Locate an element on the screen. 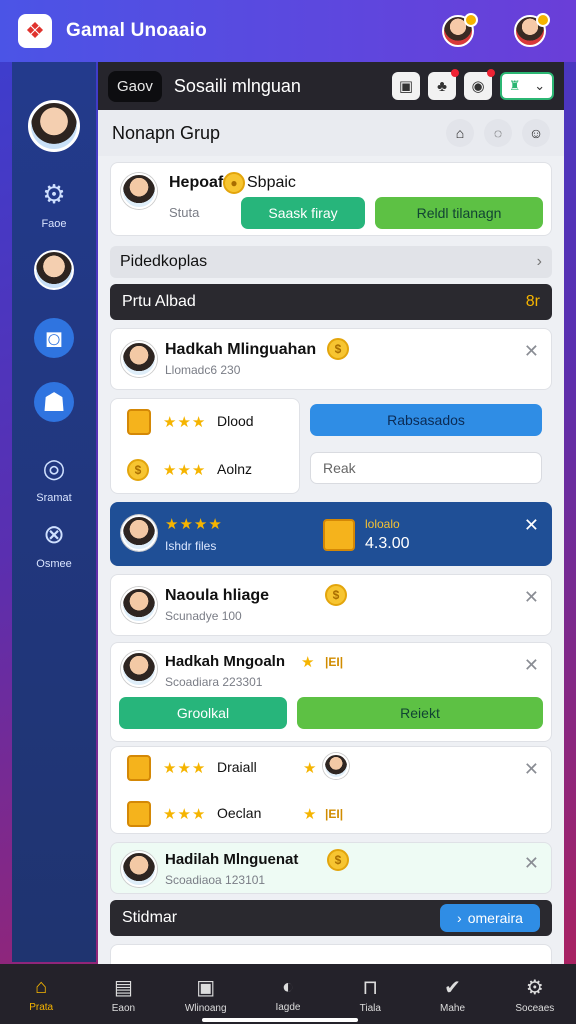 Image resolution: width=576 pixels, height=1024 pixels. reward-card: ★★★ Dlood $ ★★★ Aolnz is located at coordinates (205, 446).